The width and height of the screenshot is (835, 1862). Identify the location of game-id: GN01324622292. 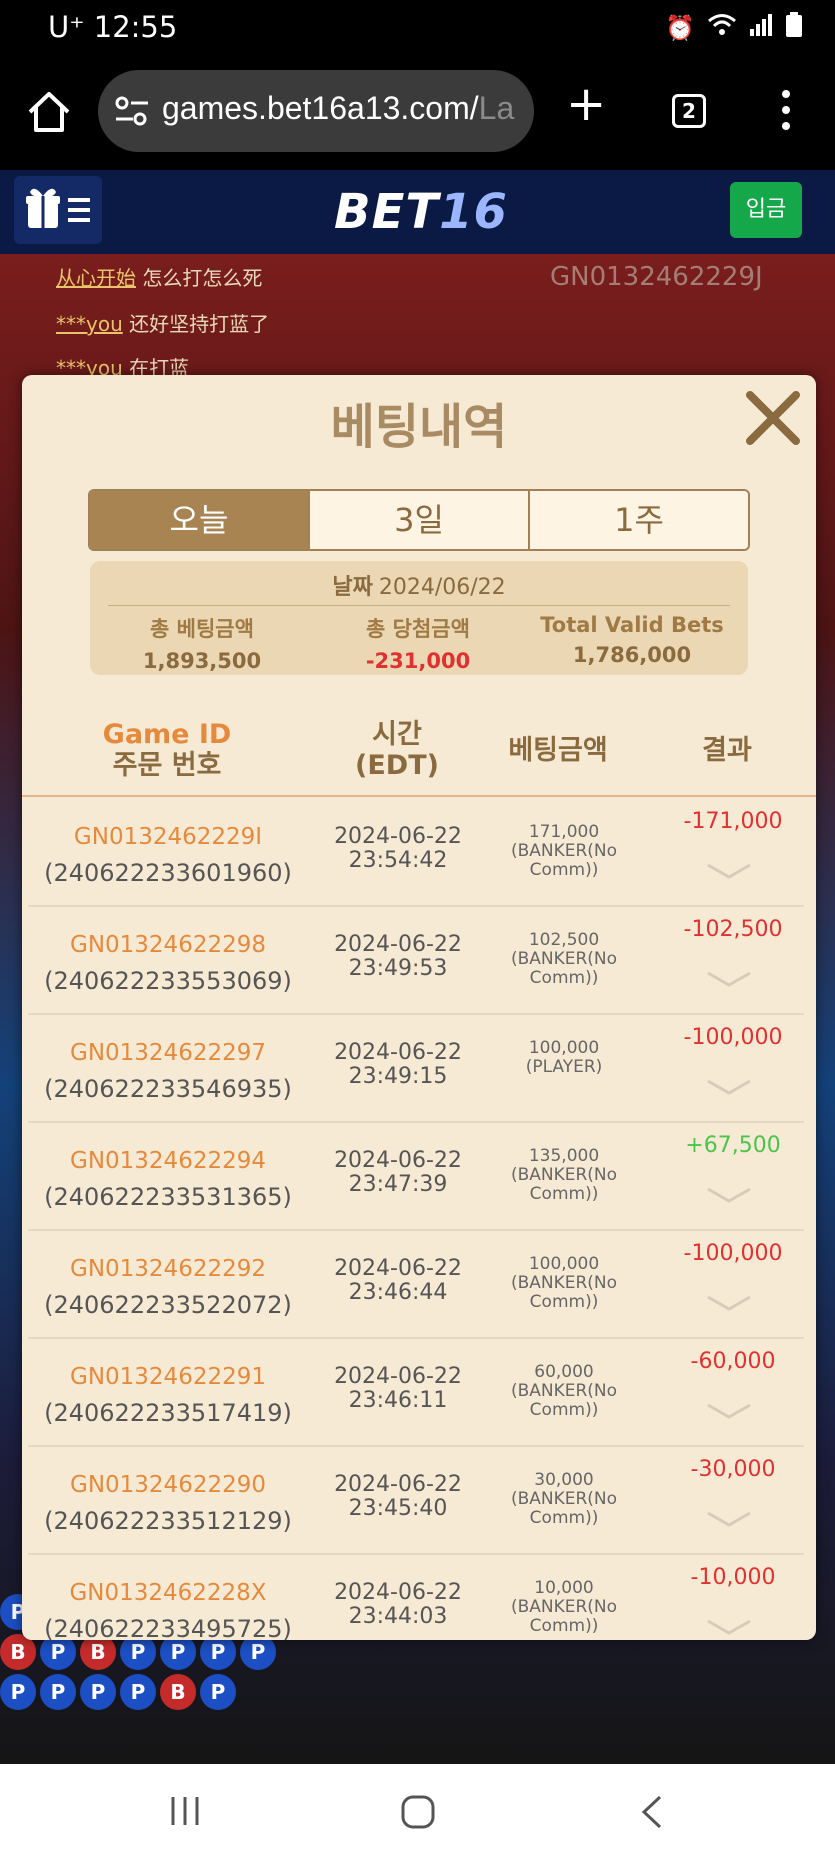
(168, 1269).